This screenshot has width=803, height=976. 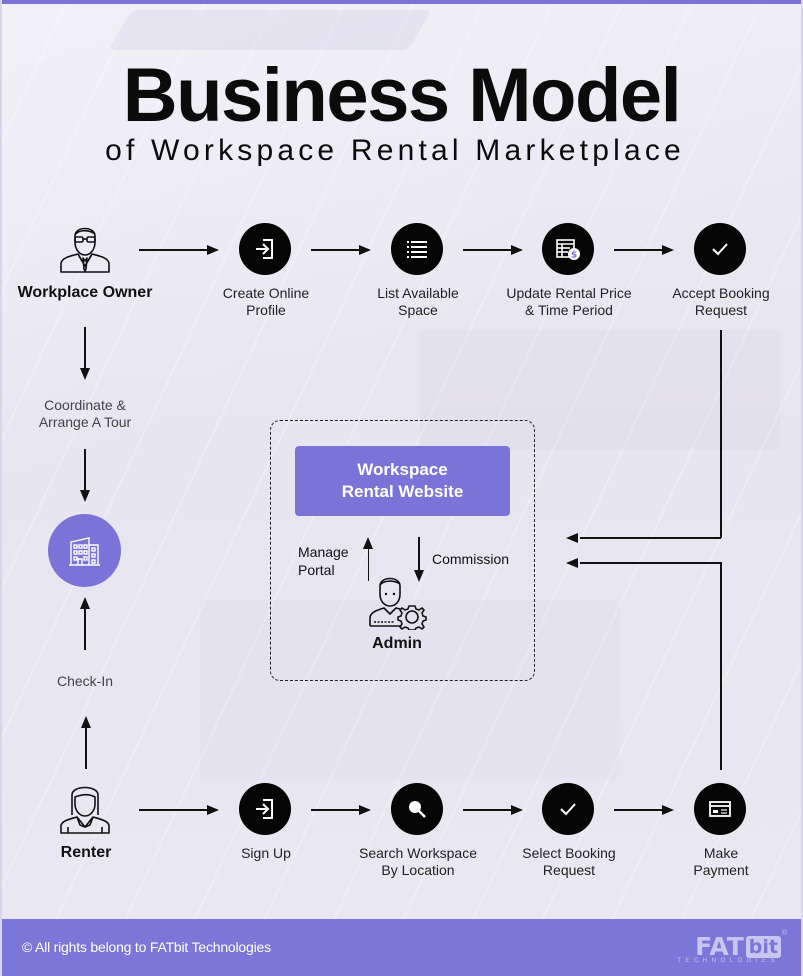 I want to click on credit-card-icon, so click(x=720, y=809).